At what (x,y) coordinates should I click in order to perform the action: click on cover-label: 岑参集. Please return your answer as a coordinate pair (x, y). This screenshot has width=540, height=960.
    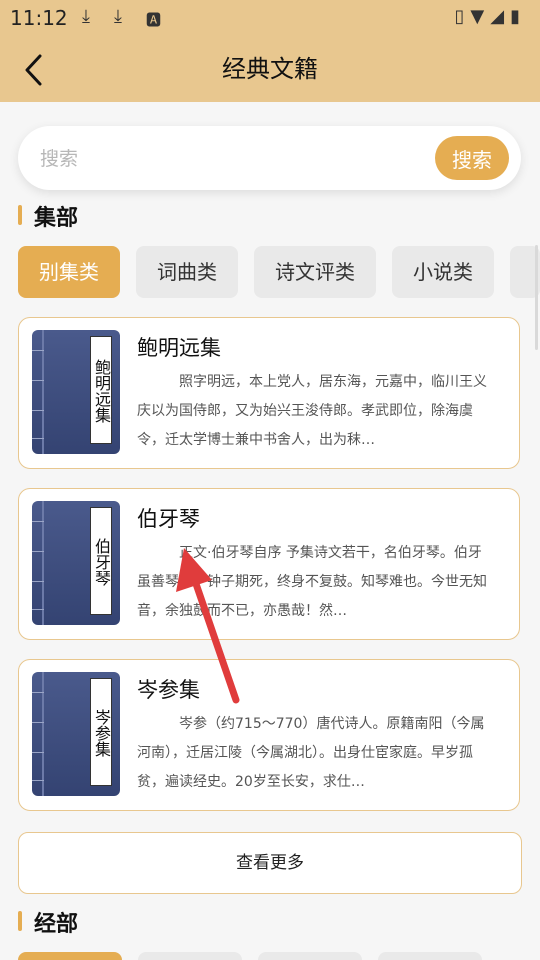
    Looking at the image, I should click on (101, 732).